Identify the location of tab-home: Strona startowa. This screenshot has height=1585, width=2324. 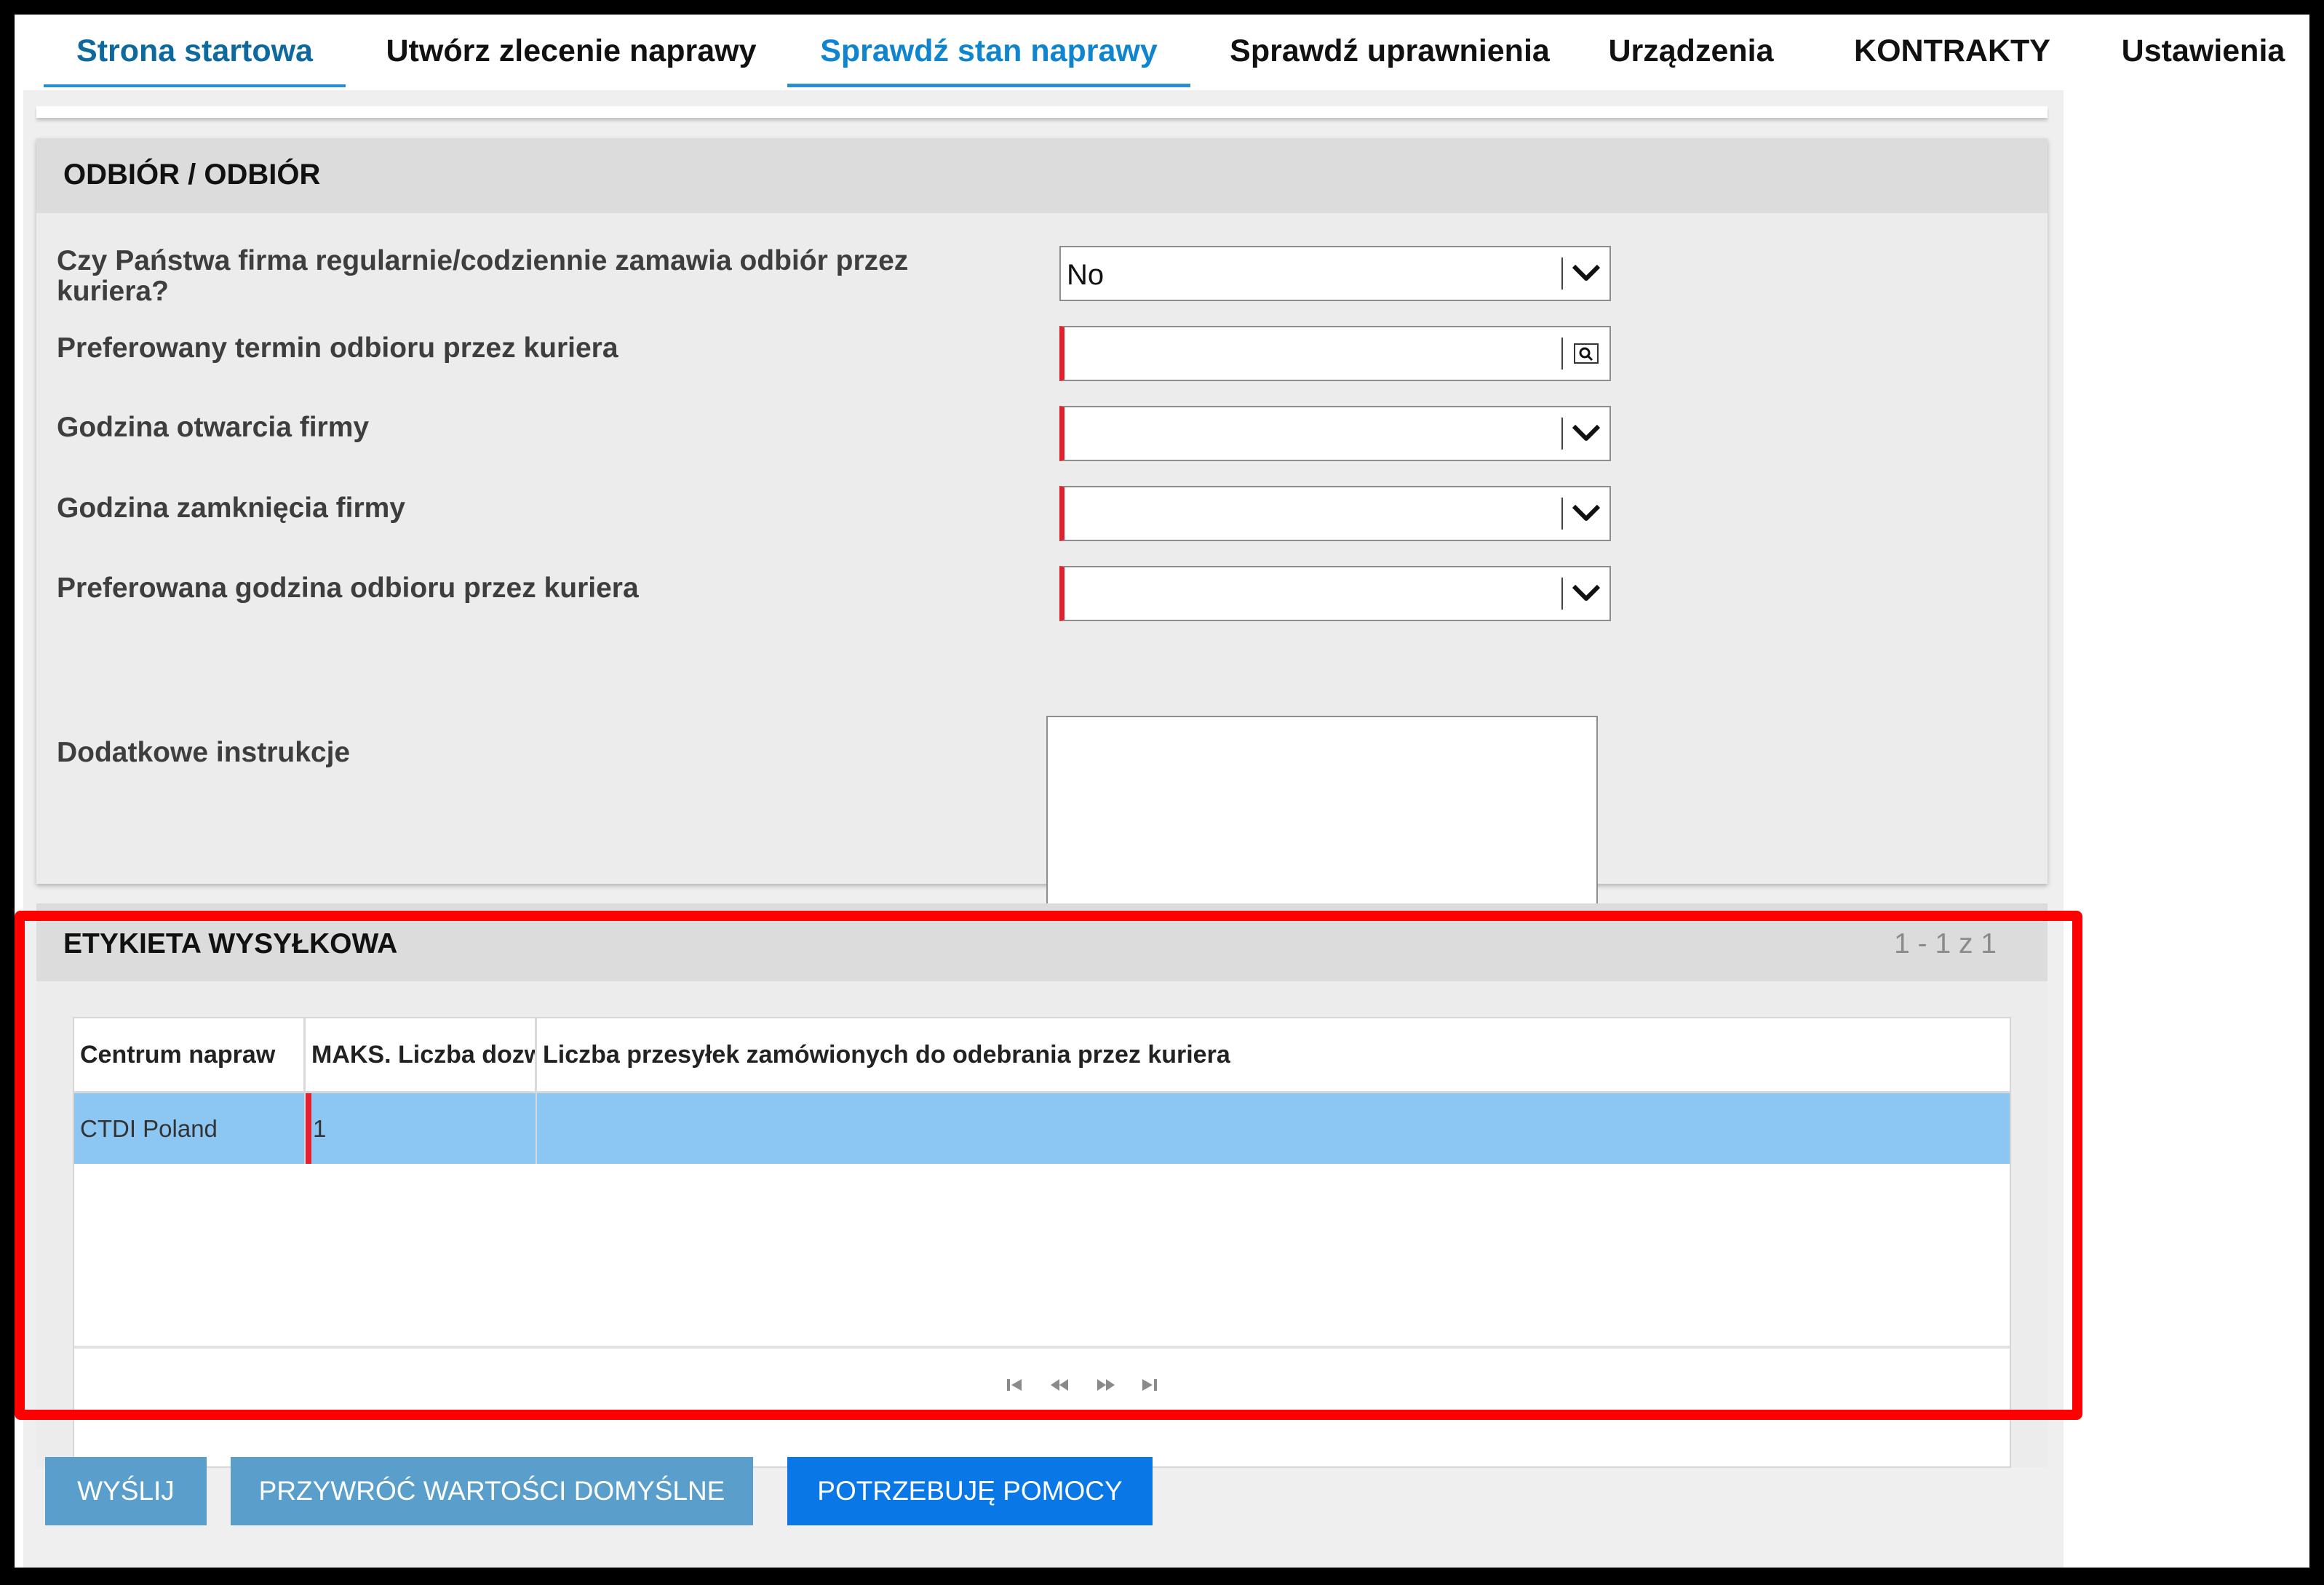
(195, 51).